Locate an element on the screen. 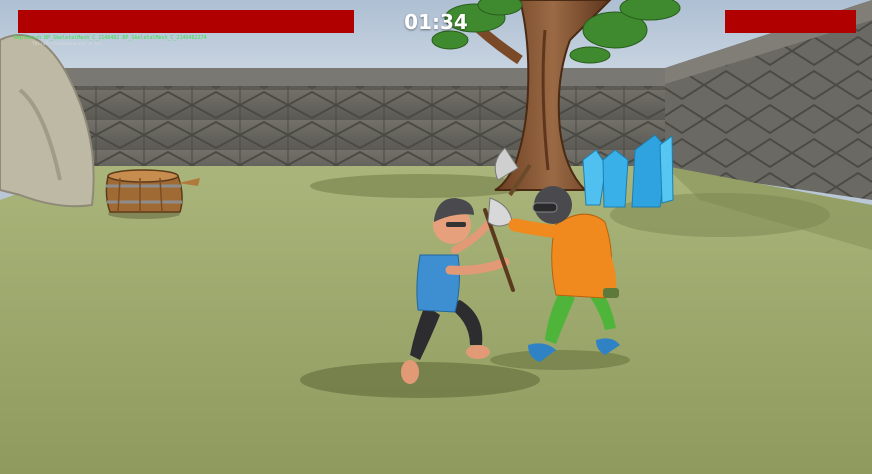 The width and height of the screenshot is (872, 474). round-timer: 01:34 is located at coordinates (436, 22).